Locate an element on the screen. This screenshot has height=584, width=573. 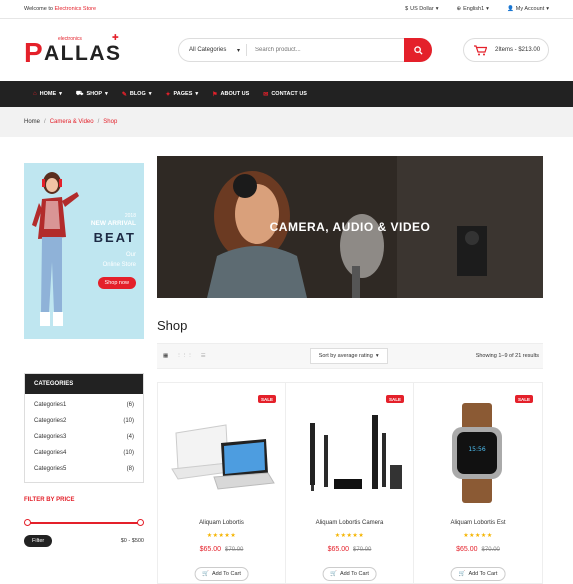
plus-icon: ✚ is located at coordinates (115, 37).